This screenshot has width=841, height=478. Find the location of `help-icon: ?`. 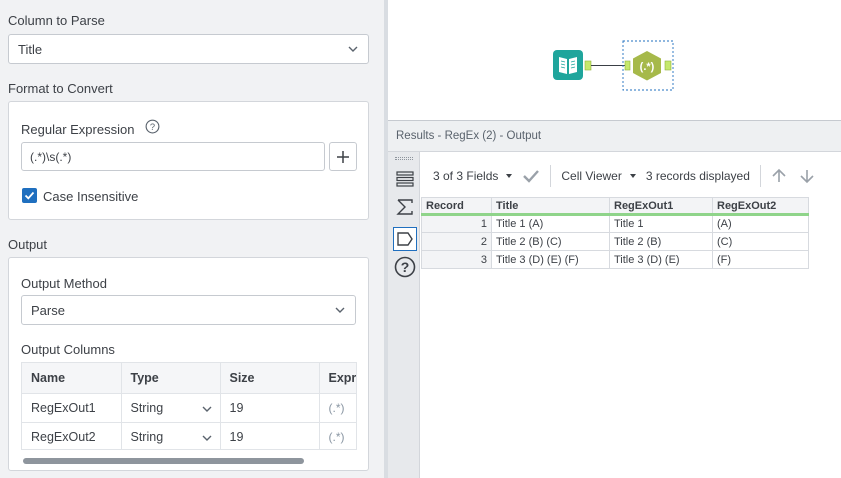

help-icon: ? is located at coordinates (152, 126).